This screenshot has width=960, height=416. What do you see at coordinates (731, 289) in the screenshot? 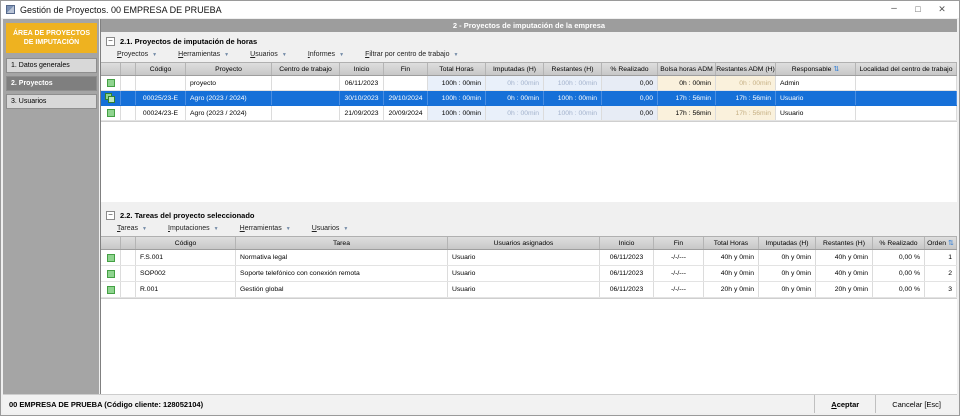
I see `cell-total: 20h y 0min` at bounding box center [731, 289].